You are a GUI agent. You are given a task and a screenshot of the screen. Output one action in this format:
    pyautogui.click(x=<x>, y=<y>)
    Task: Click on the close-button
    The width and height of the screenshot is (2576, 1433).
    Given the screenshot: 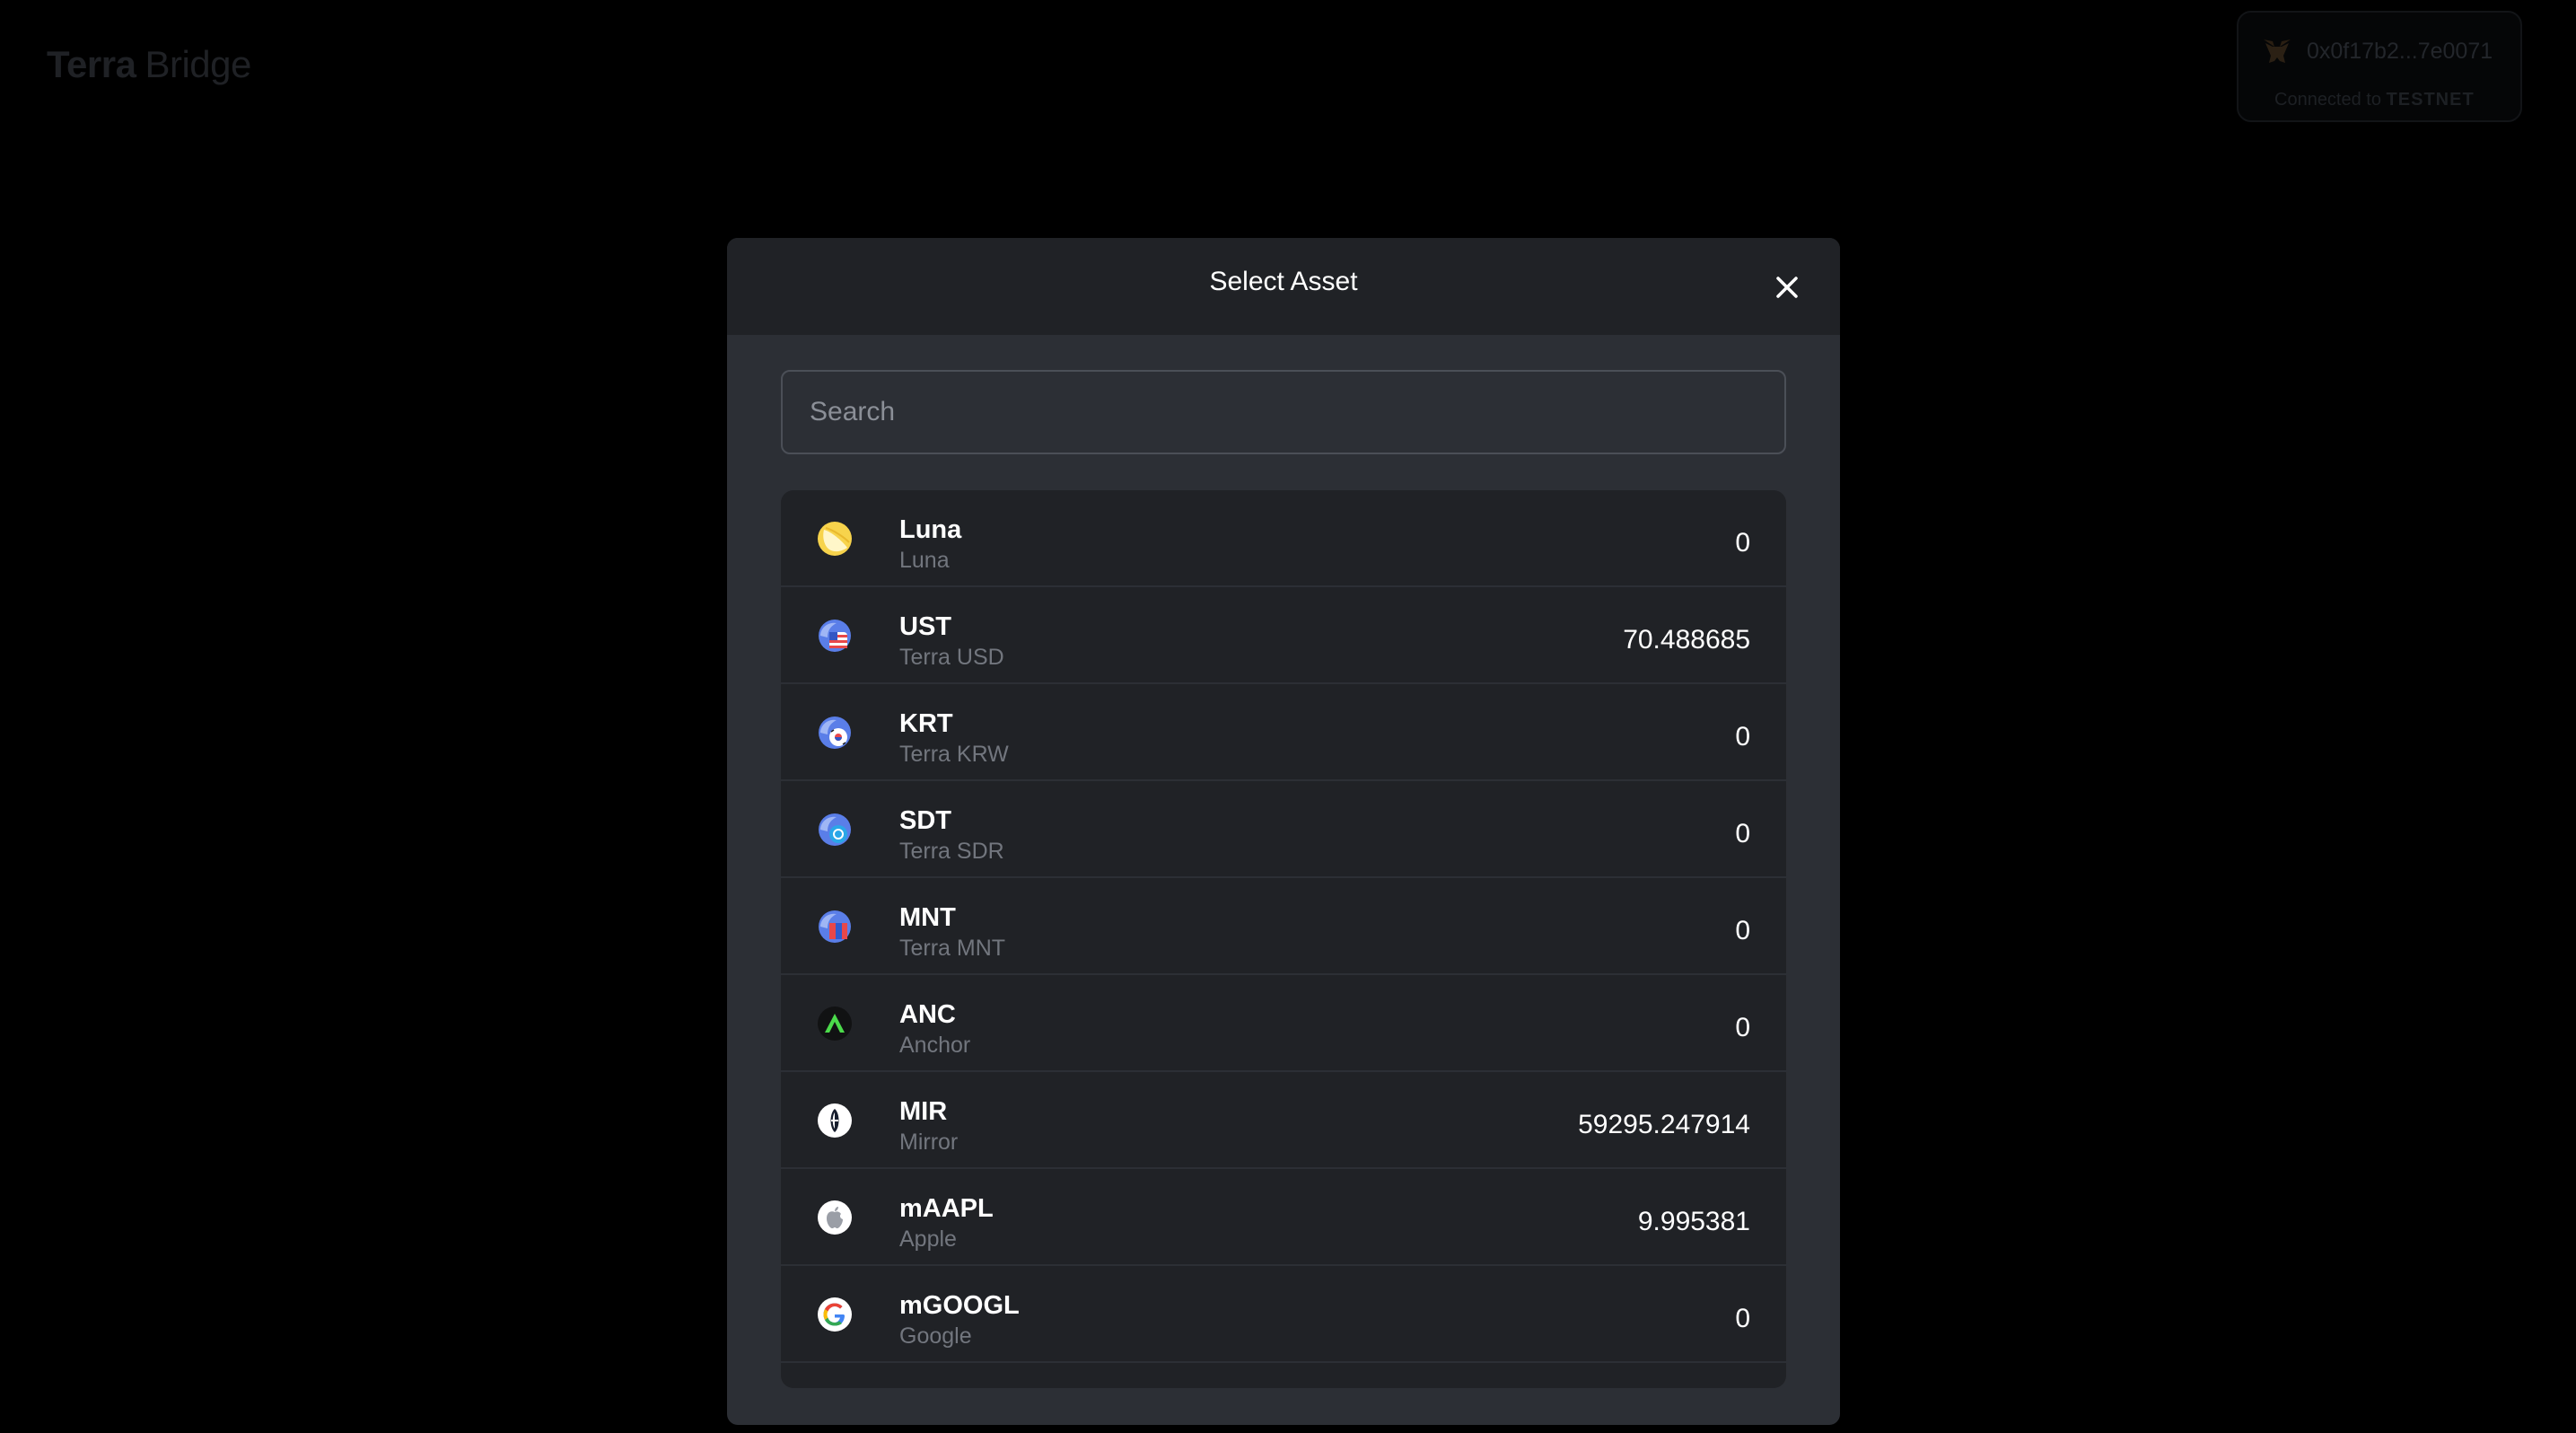 What is the action you would take?
    pyautogui.click(x=1787, y=287)
    